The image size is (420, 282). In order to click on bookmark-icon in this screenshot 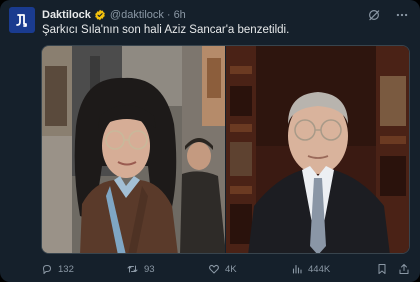, I will do `click(382, 269)`.